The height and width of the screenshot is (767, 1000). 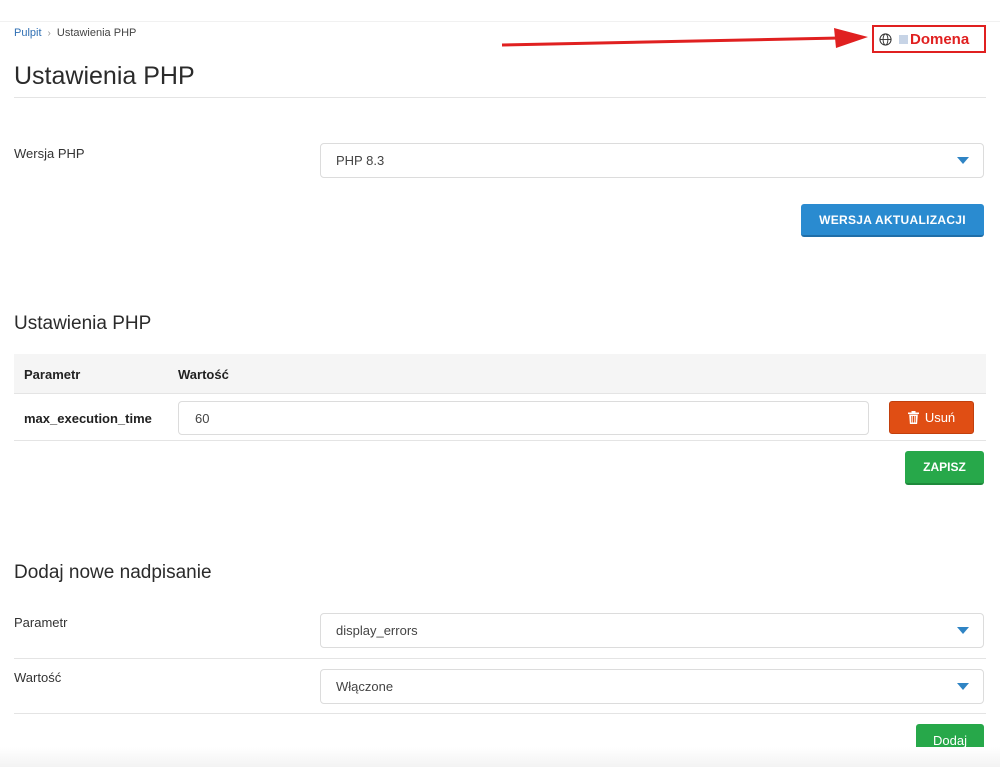 I want to click on domain-label: Domena, so click(x=940, y=39).